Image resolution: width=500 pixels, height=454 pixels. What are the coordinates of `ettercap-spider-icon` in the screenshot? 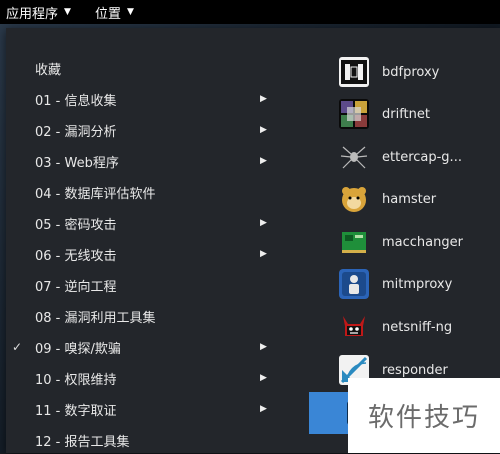 It's located at (354, 157).